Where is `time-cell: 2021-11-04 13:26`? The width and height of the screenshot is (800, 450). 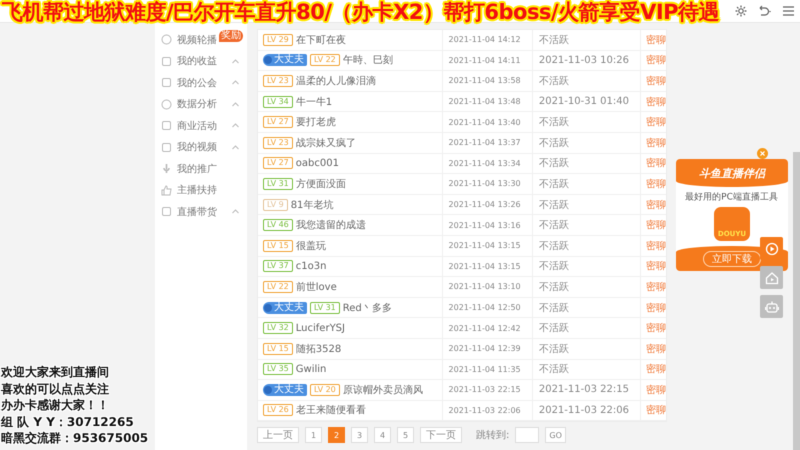
time-cell: 2021-11-04 13:26 is located at coordinates (484, 205).